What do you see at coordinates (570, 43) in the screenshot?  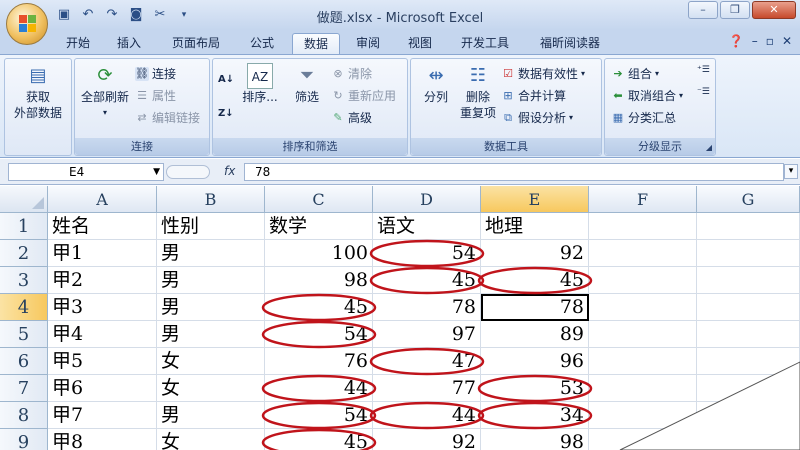 I see `tab-foxit-reader: 福昕阅读器` at bounding box center [570, 43].